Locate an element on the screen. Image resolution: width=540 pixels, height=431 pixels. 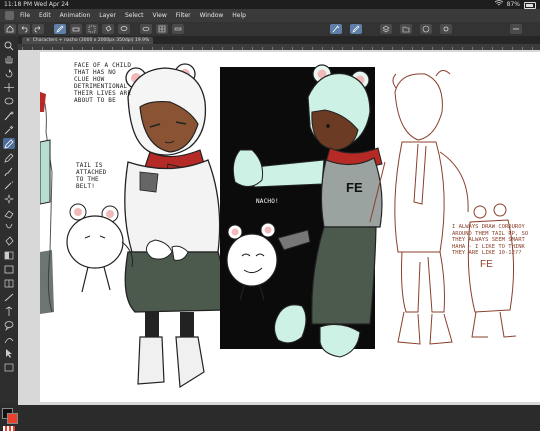
note-tail: TAIL IS ATTACHED TO THE BELT! is located at coordinates (91, 176).